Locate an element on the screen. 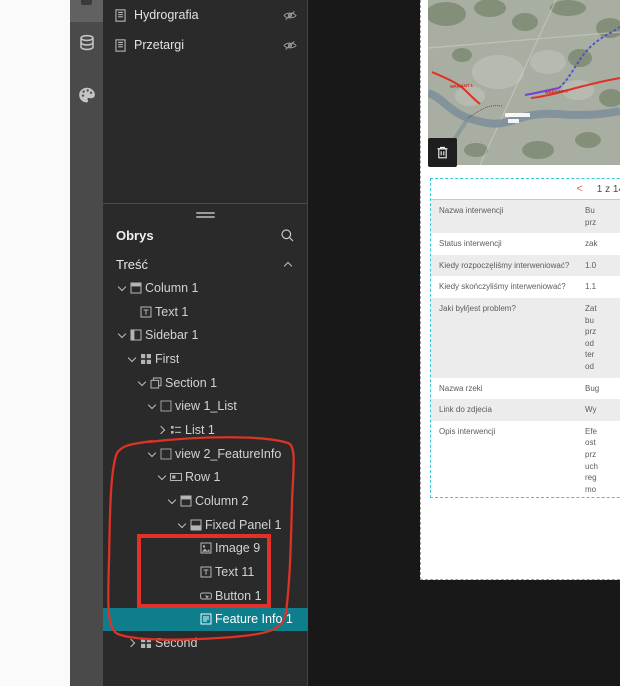  table-row: Opis interwencji Efe ost prz uch reg mo is located at coordinates (525, 458).